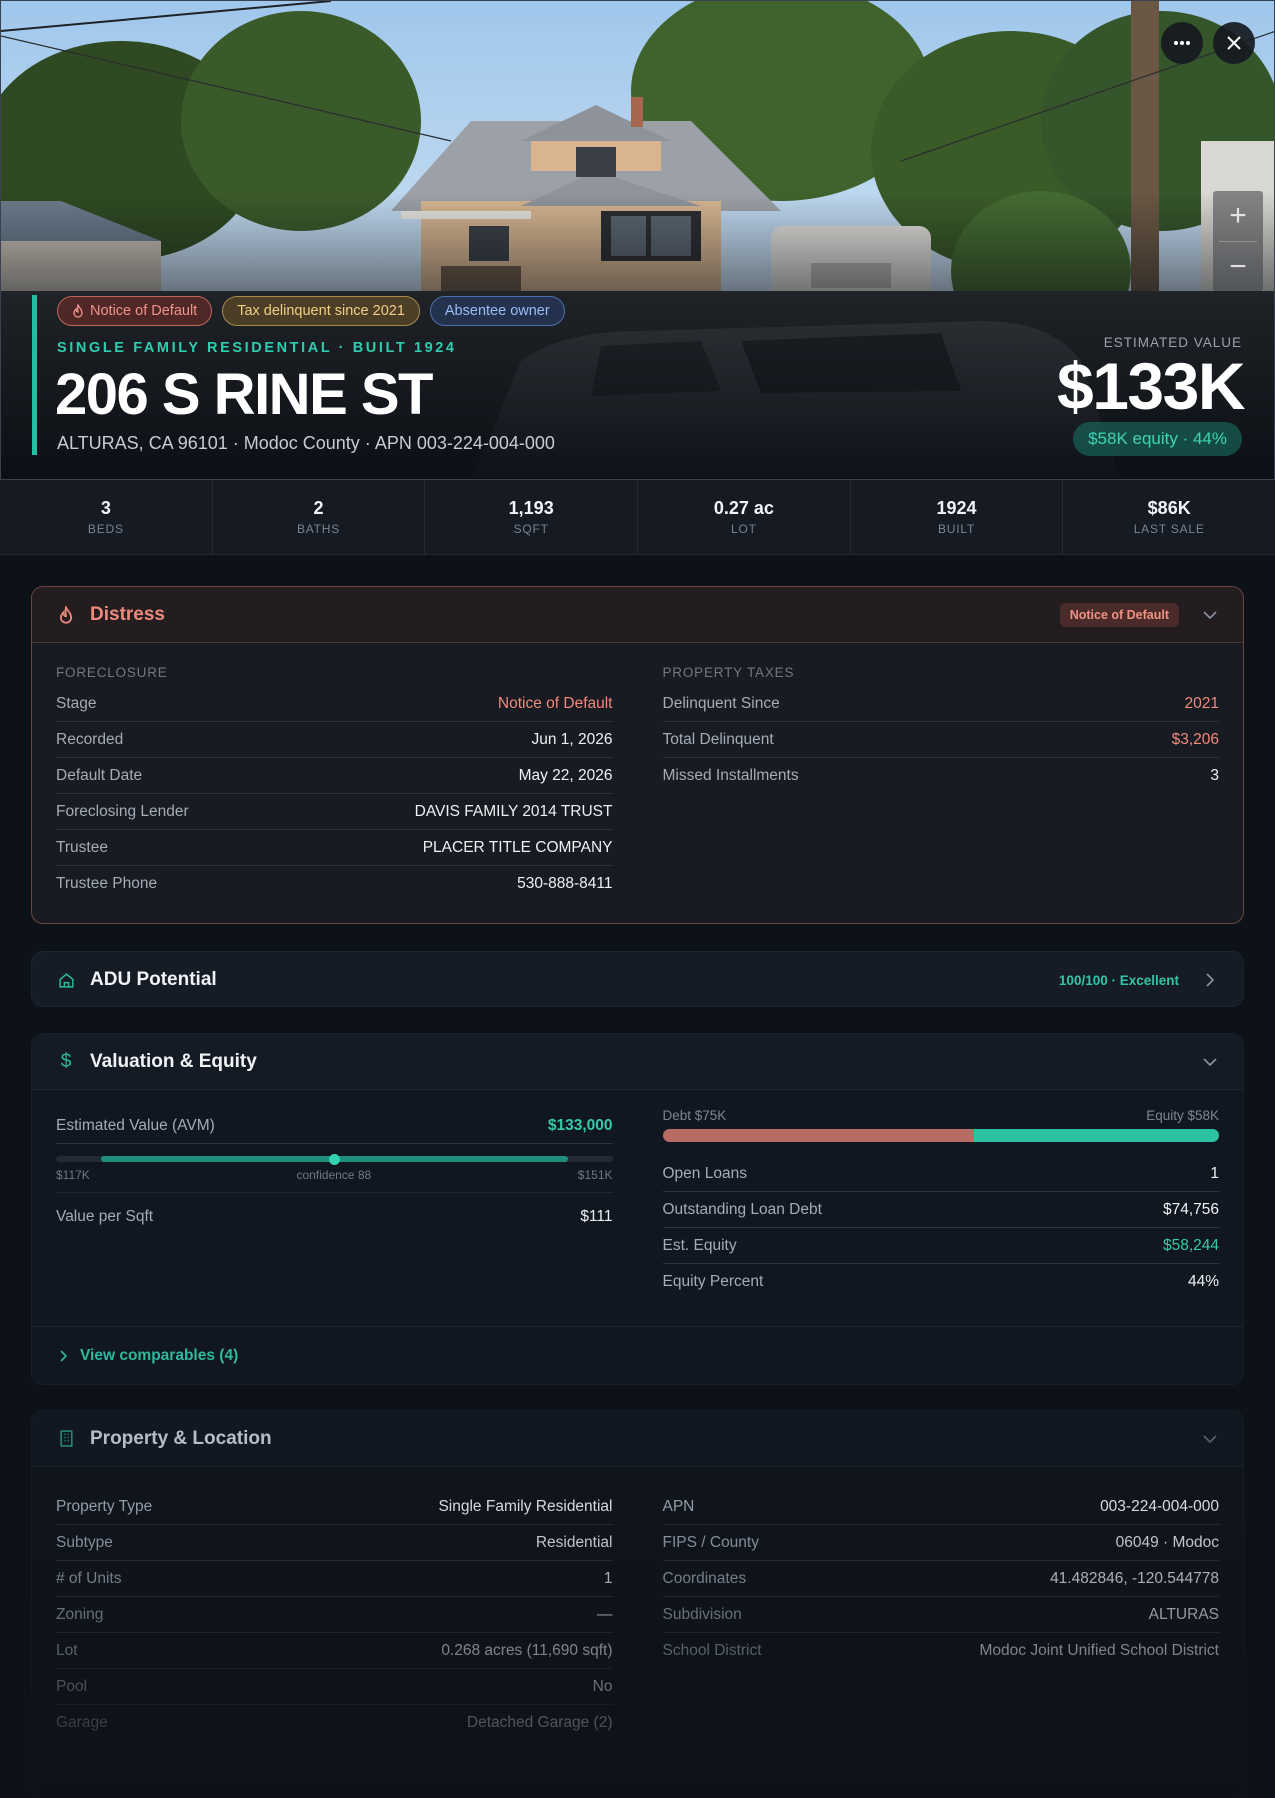 This screenshot has height=1798, width=1275. Describe the element at coordinates (1182, 1115) in the screenshot. I see `equity-label: Equity $58K` at that location.